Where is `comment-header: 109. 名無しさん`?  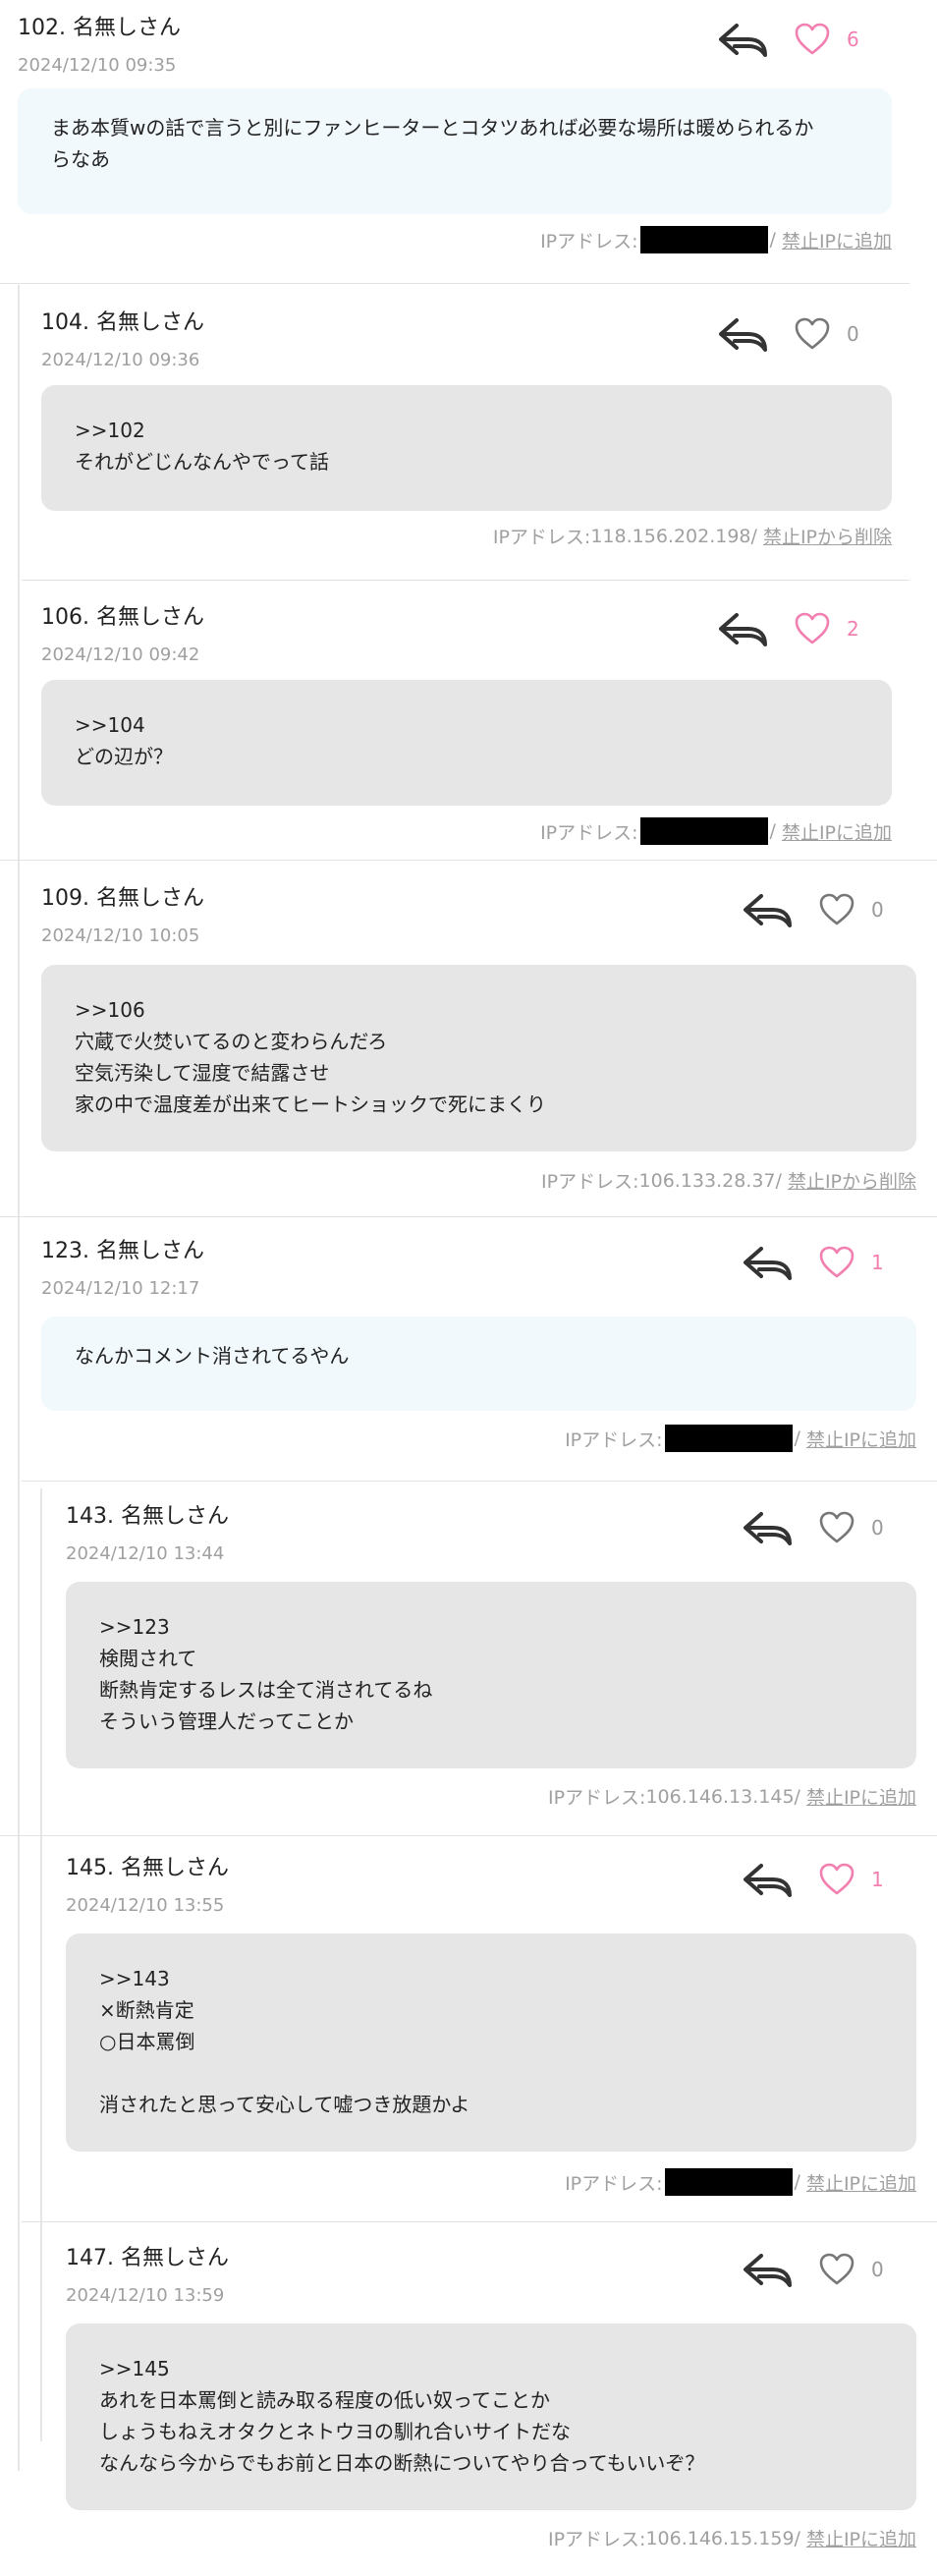
comment-header: 109. 名無しさん is located at coordinates (122, 896).